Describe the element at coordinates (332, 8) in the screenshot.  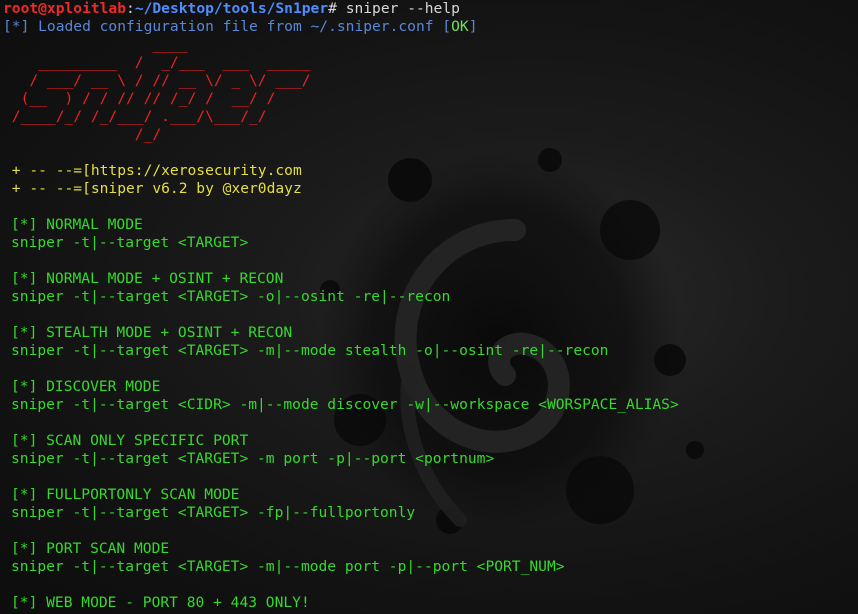
I see `prompt-symbol: #` at that location.